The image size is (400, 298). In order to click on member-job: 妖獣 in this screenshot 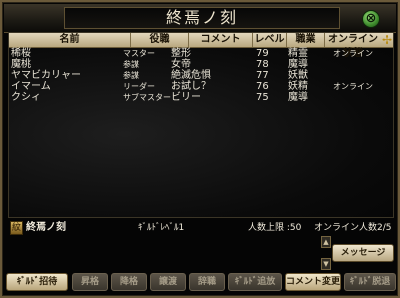, I will do `click(298, 75)`.